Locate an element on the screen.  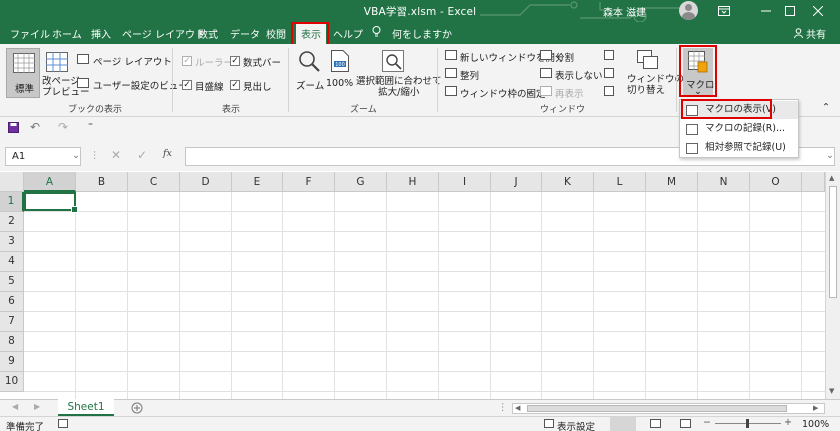
macros-button: マクロ ⌄ is located at coordinates (699, 72).